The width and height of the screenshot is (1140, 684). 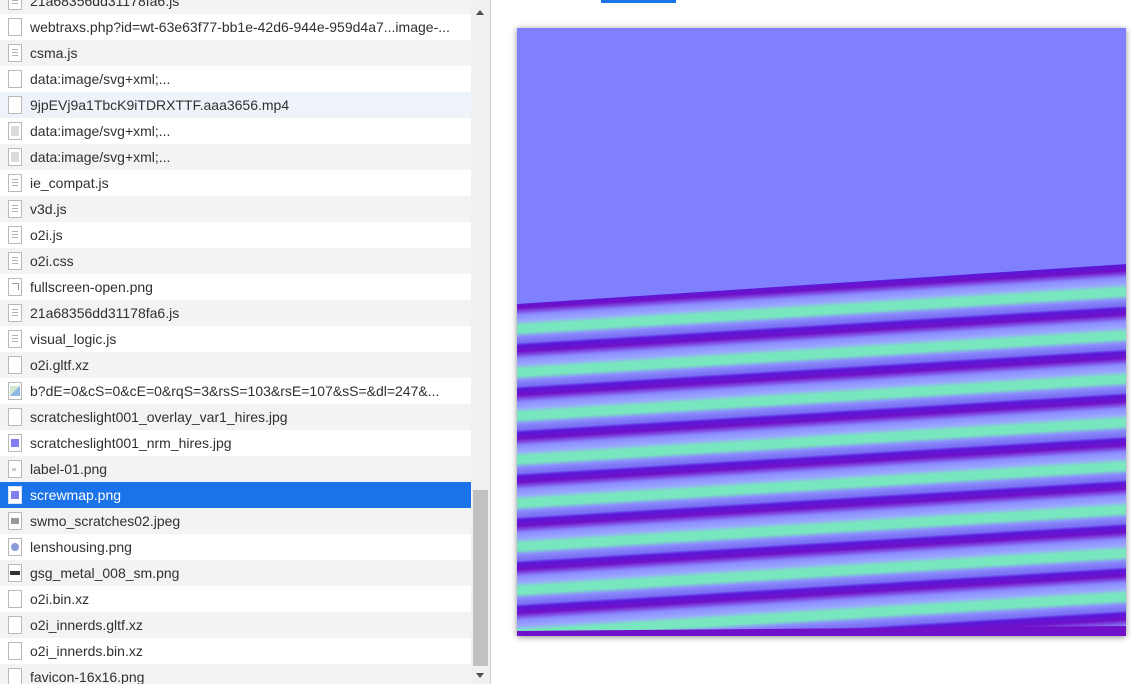 I want to click on file-list-item: o2i.css, so click(x=235, y=261).